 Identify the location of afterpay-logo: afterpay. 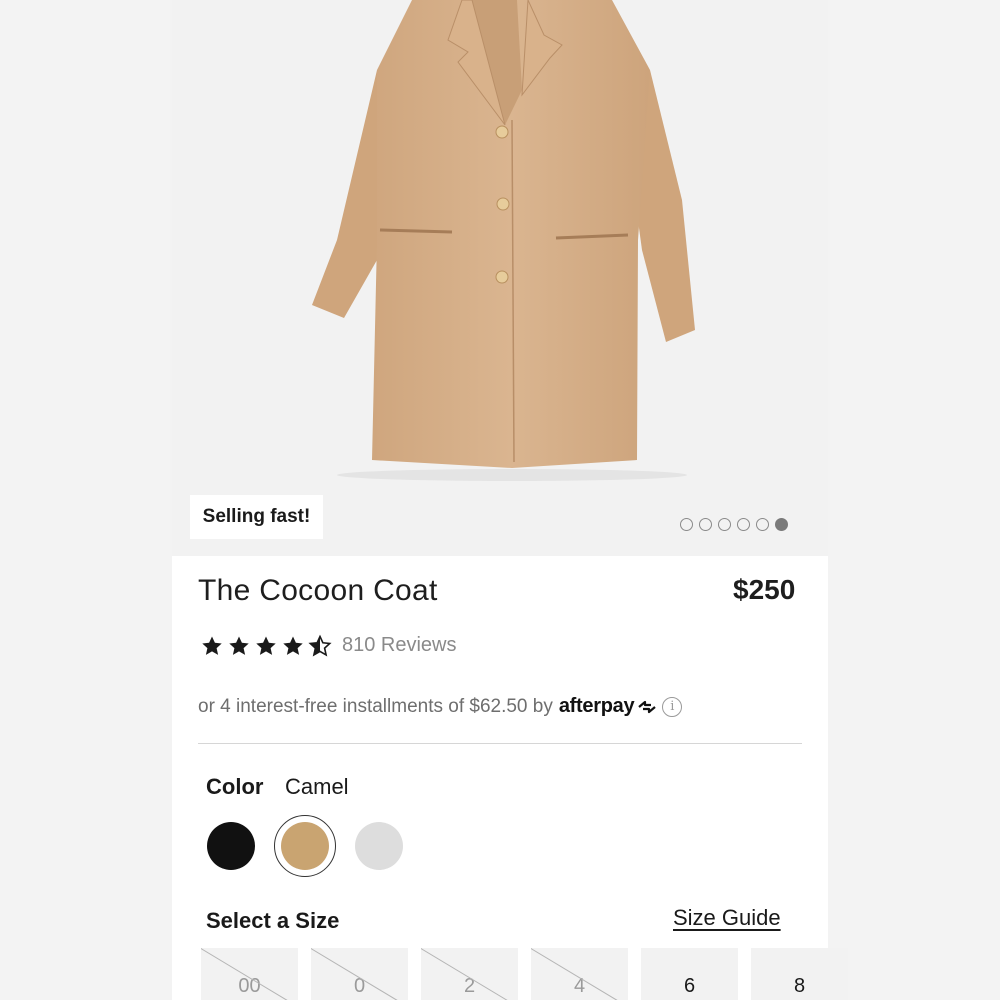
(596, 706).